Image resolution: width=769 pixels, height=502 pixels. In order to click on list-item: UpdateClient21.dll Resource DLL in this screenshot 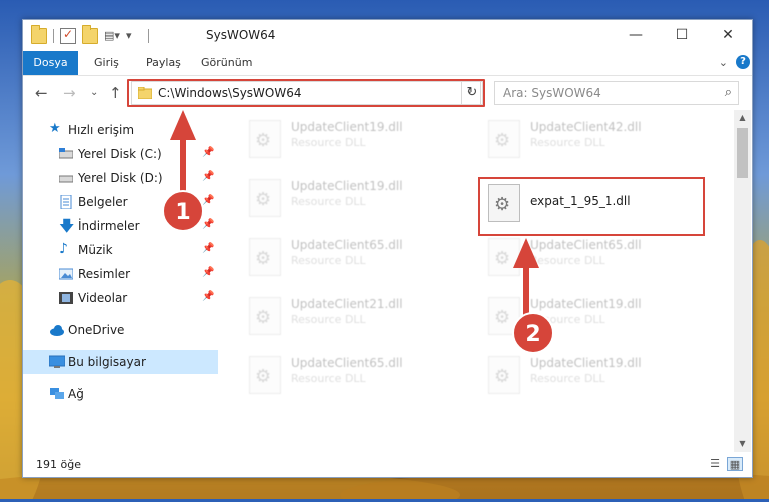, I will do `click(360, 318)`.